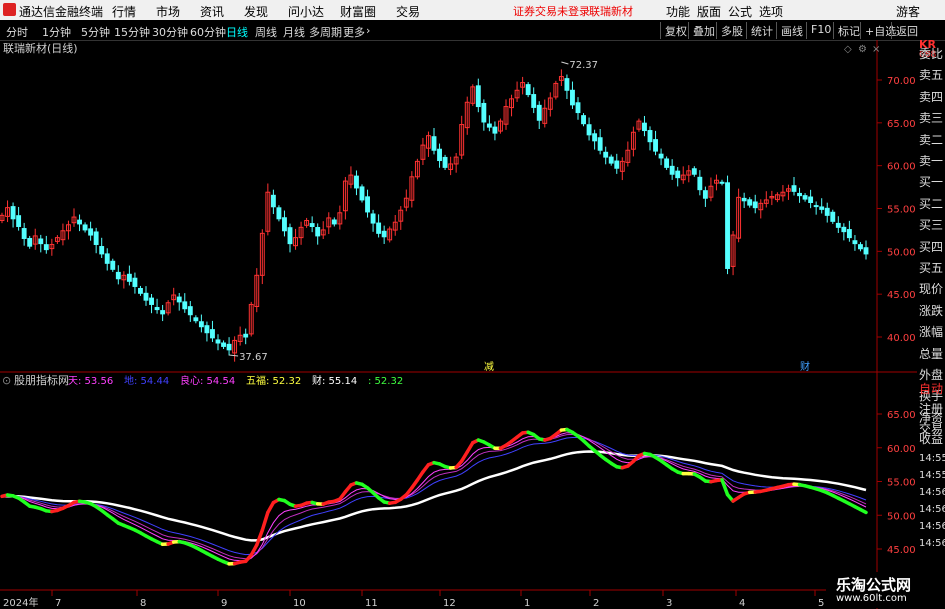  I want to click on quote-field-label: 注册, so click(931, 408).